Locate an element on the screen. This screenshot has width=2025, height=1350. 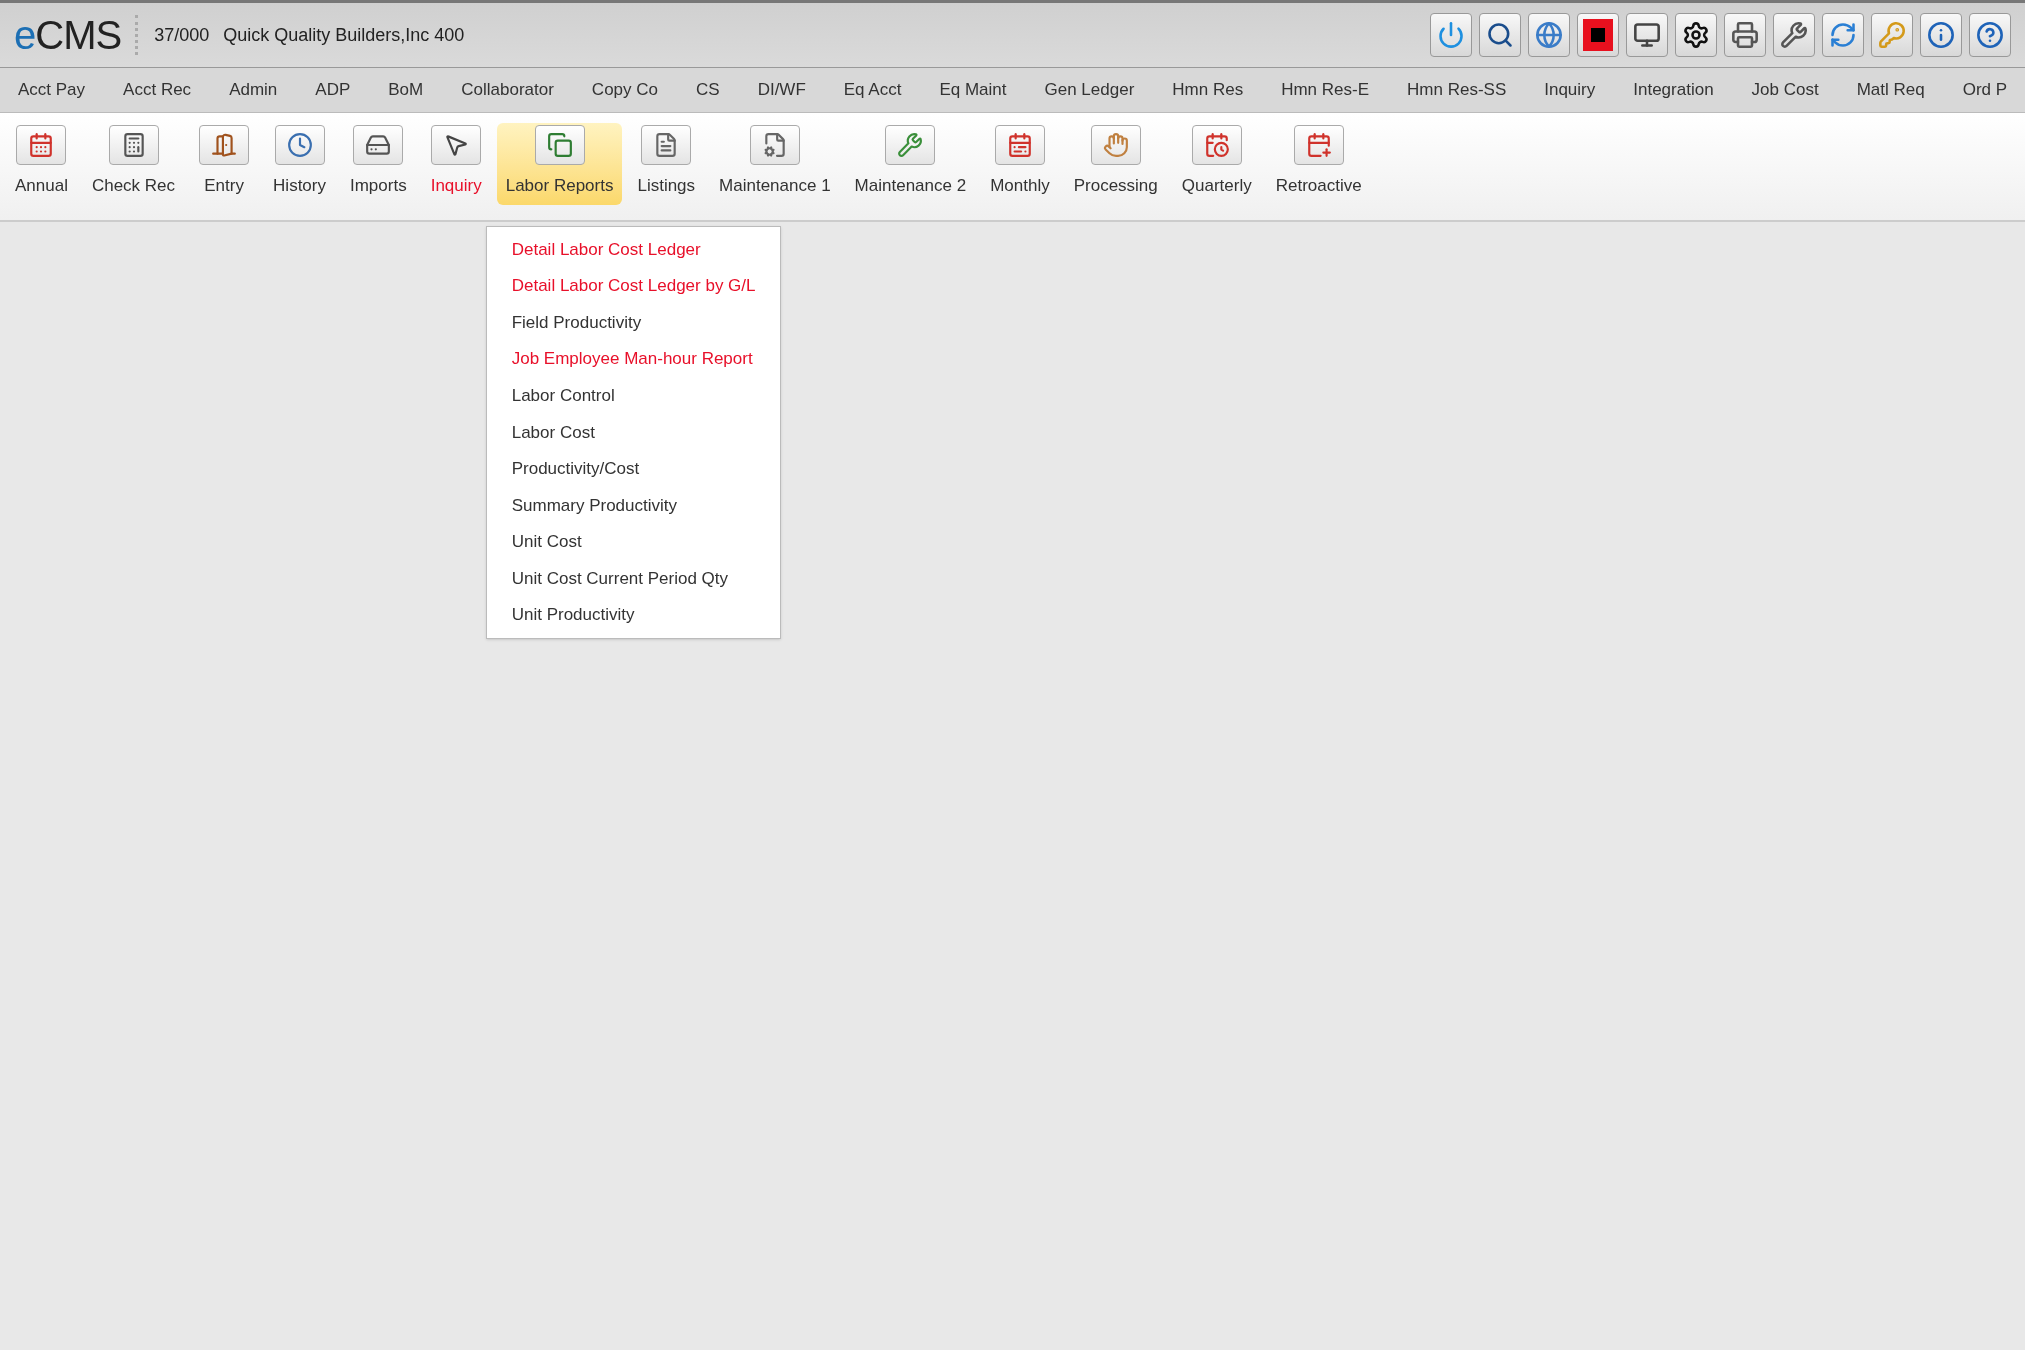
dropdown-item: Unit Cost Current Period Qty is located at coordinates (633, 578).